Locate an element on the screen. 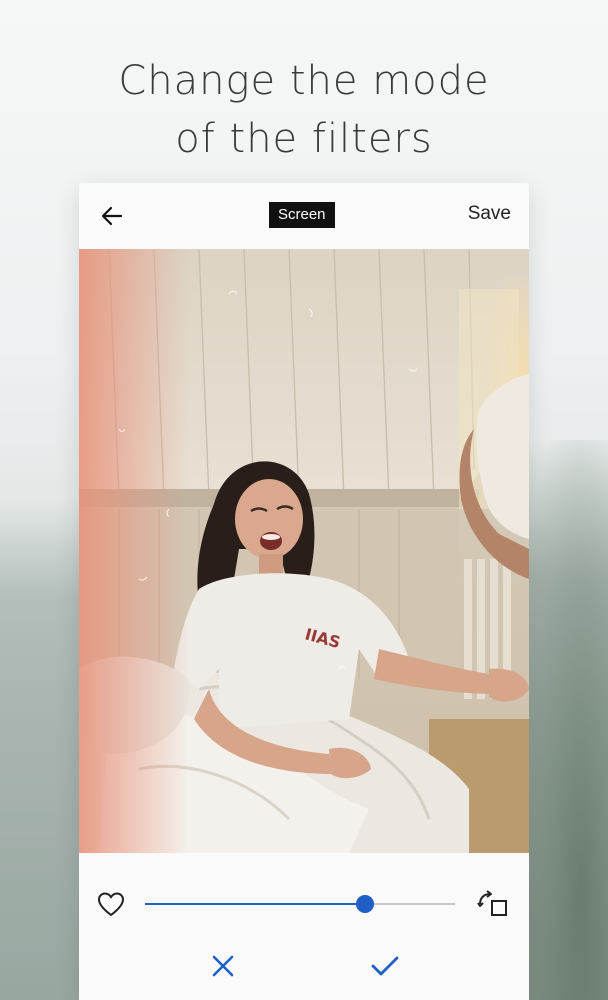 The width and height of the screenshot is (608, 1000). favorite-button is located at coordinates (111, 904).